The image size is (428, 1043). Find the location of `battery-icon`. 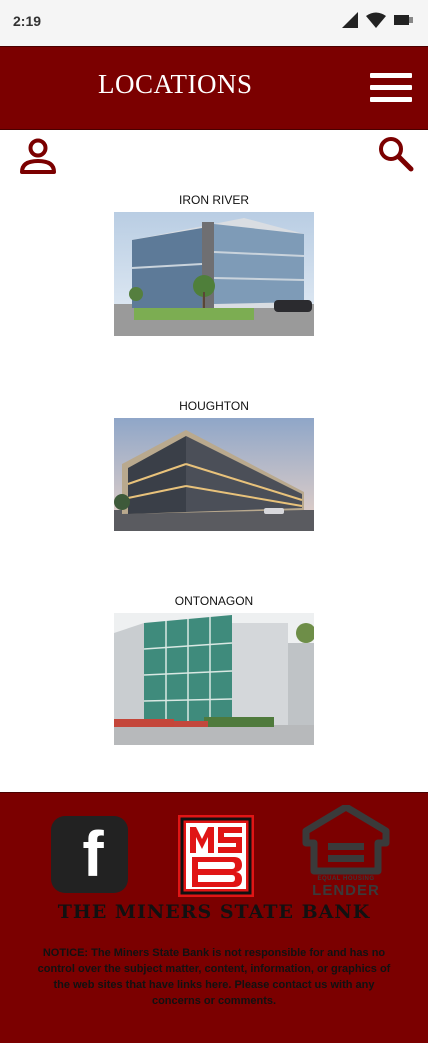

battery-icon is located at coordinates (403, 20).